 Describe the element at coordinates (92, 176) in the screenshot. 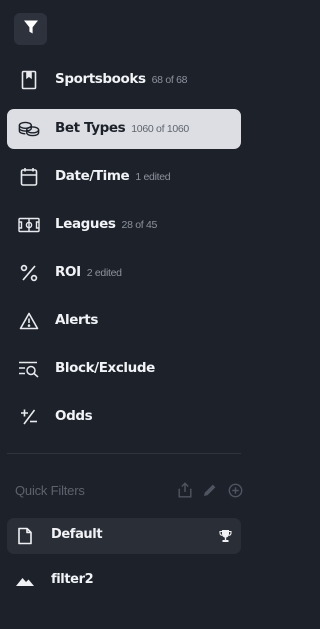

I see `nav-item-label: Date/Time` at that location.